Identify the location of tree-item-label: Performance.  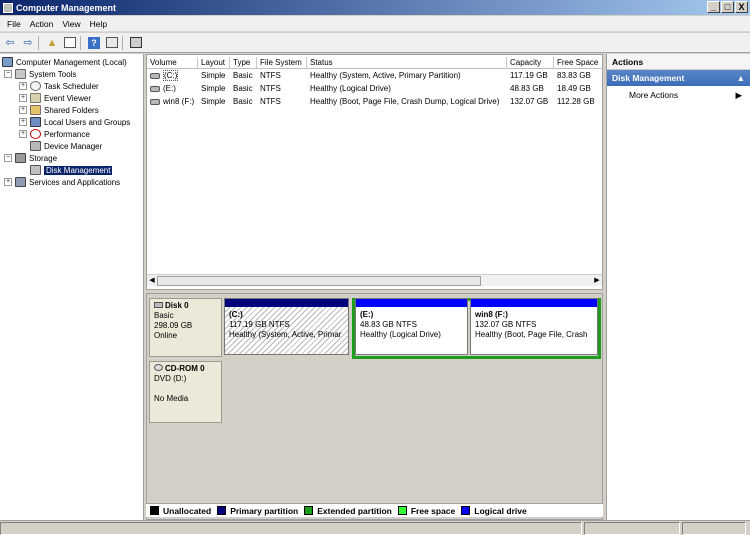
(67, 134).